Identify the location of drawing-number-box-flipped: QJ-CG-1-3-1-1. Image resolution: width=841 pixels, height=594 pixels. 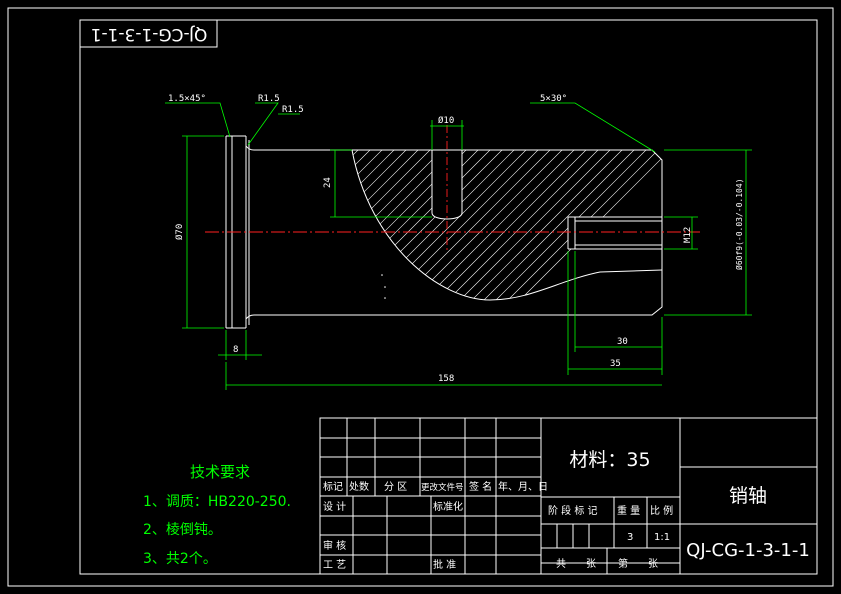
(149, 34).